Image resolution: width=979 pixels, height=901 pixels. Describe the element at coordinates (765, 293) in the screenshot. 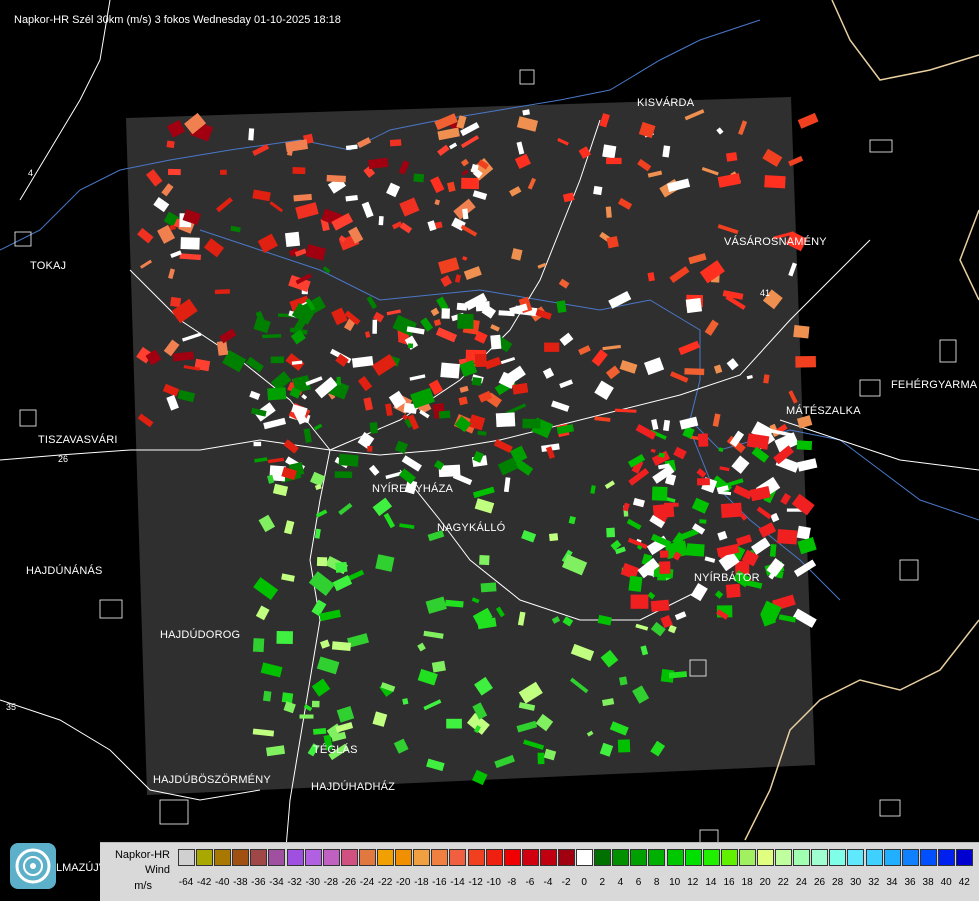

I see `road-label-41: 41` at that location.